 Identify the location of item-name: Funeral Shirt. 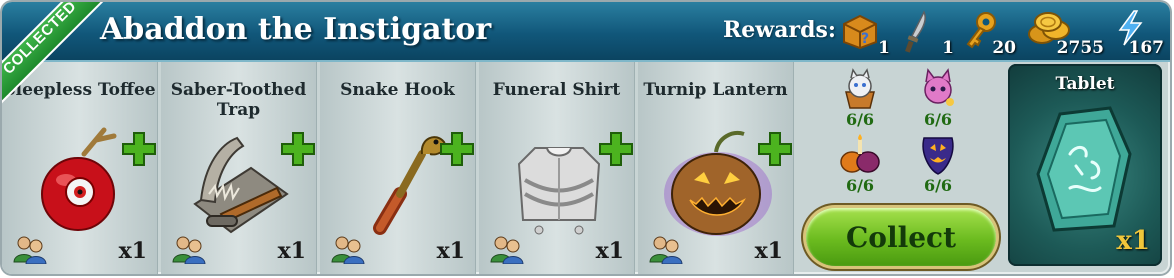
(556, 90).